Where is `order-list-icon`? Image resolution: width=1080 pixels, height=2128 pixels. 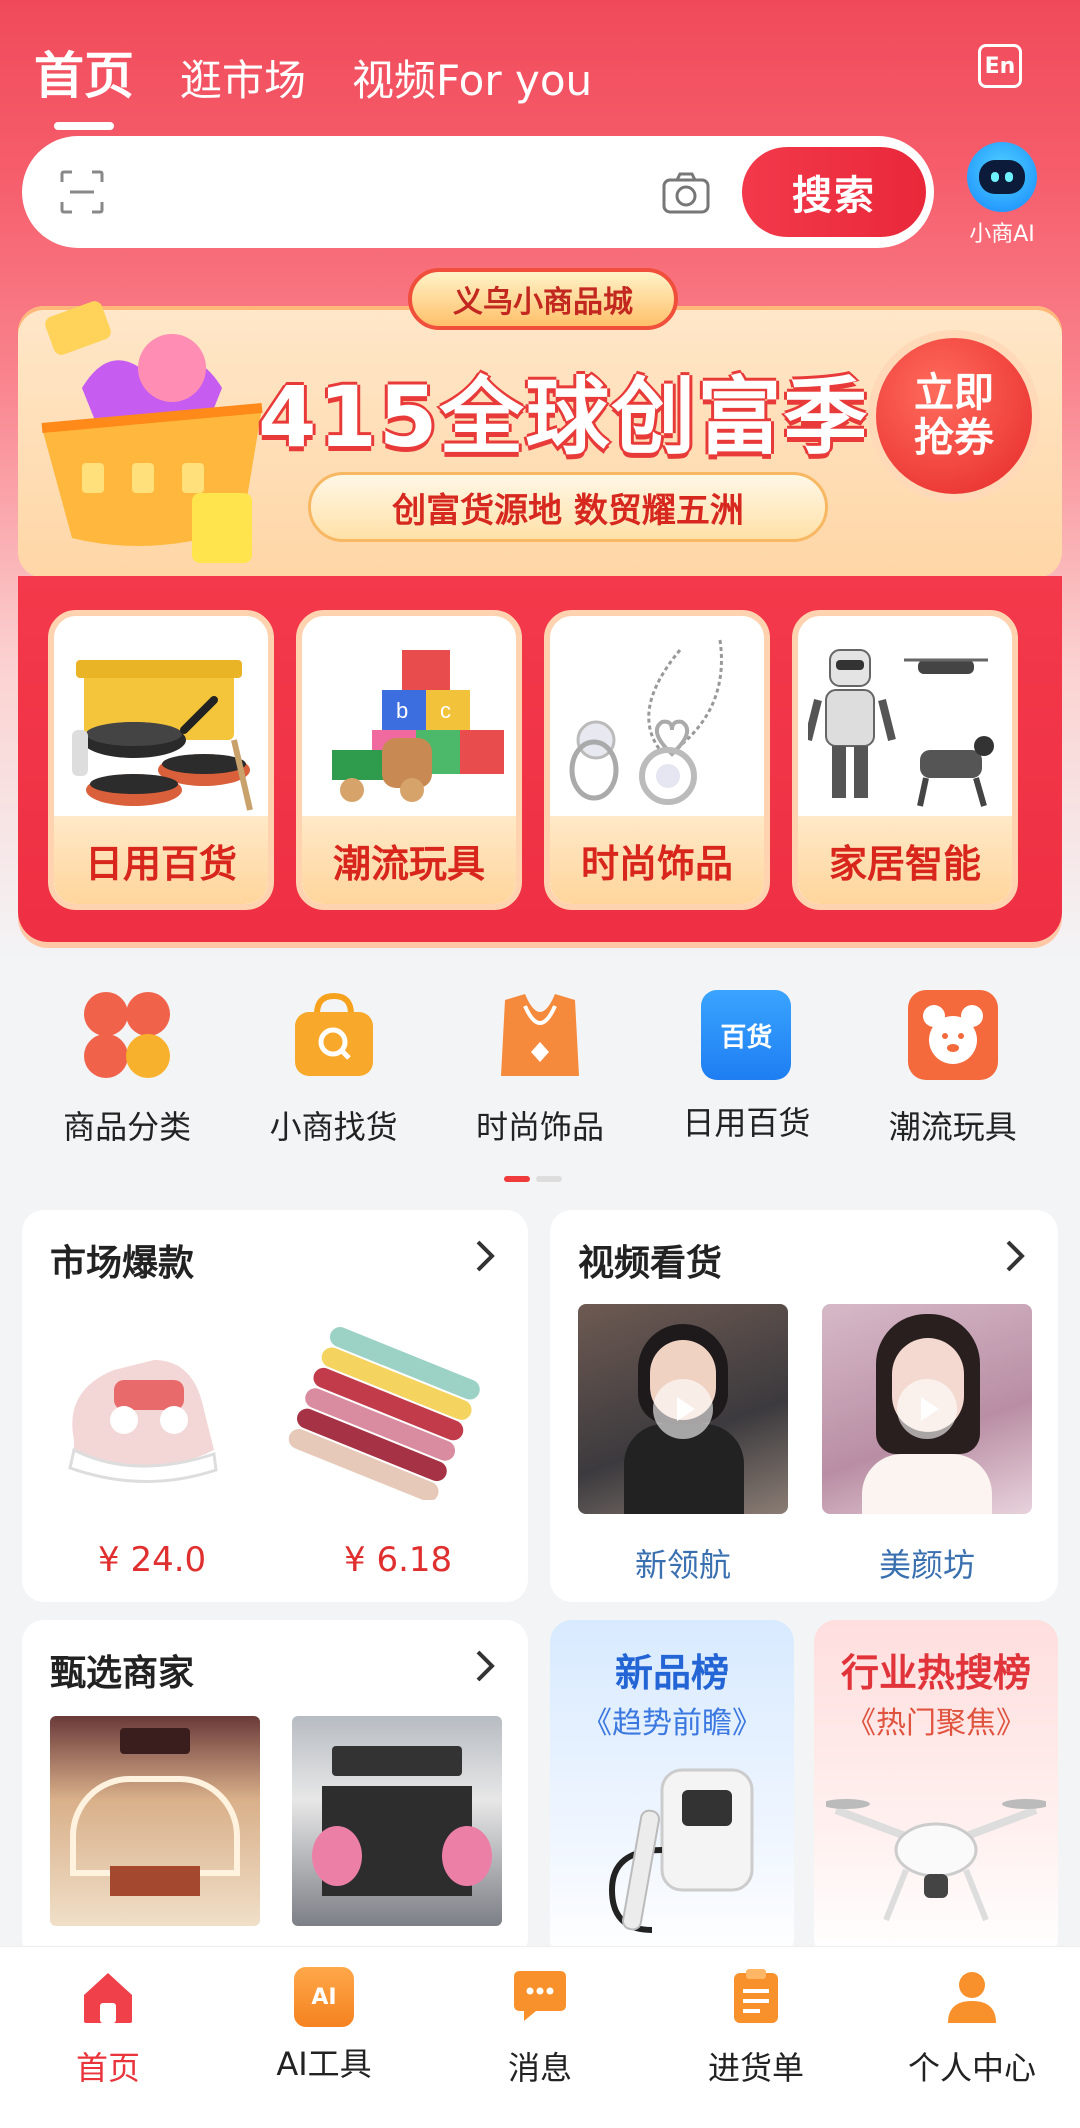 order-list-icon is located at coordinates (756, 1996).